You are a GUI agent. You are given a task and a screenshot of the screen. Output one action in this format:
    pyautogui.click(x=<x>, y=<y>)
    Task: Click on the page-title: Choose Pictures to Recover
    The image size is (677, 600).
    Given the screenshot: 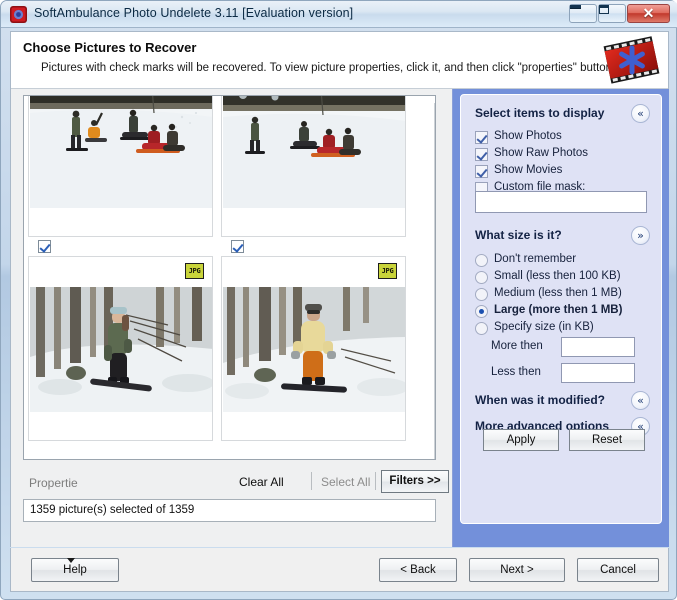 What is the action you would take?
    pyautogui.click(x=110, y=47)
    